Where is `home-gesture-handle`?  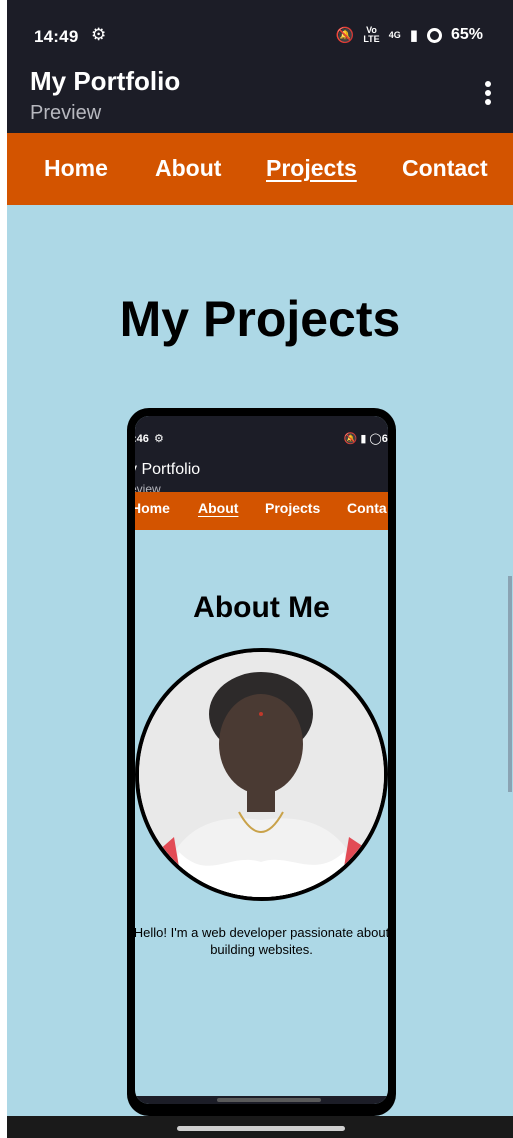 home-gesture-handle is located at coordinates (261, 1128).